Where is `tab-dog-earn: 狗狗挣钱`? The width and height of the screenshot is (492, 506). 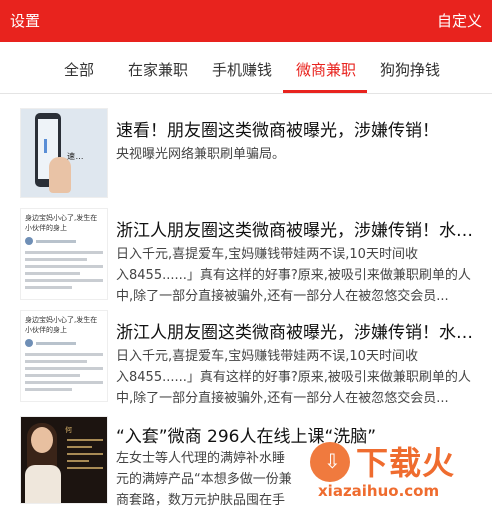
tab-dog-earn: 狗狗挣钱 is located at coordinates (410, 69).